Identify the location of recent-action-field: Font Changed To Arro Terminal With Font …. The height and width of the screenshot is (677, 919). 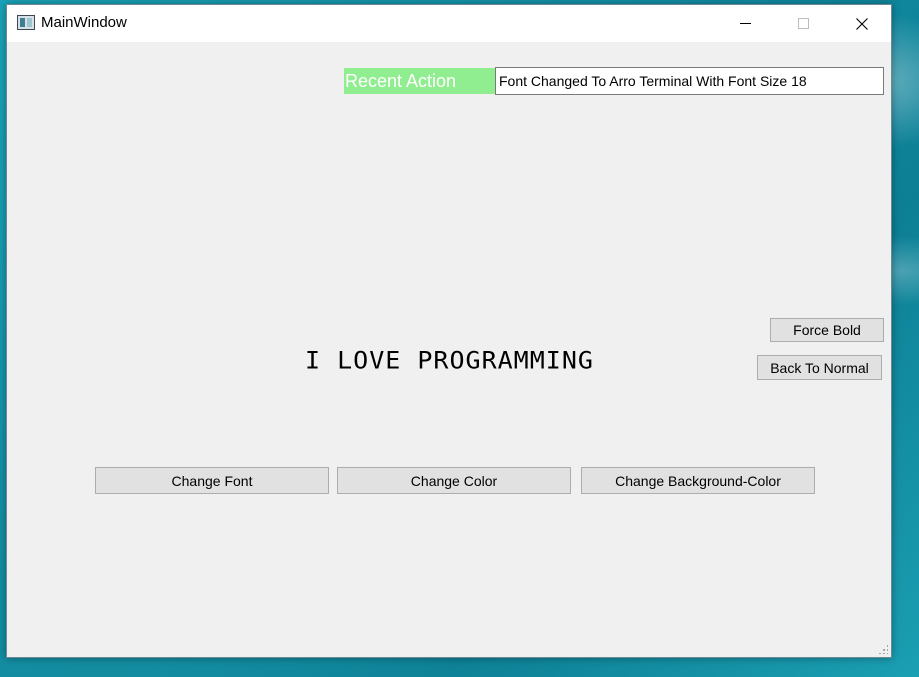
(689, 81).